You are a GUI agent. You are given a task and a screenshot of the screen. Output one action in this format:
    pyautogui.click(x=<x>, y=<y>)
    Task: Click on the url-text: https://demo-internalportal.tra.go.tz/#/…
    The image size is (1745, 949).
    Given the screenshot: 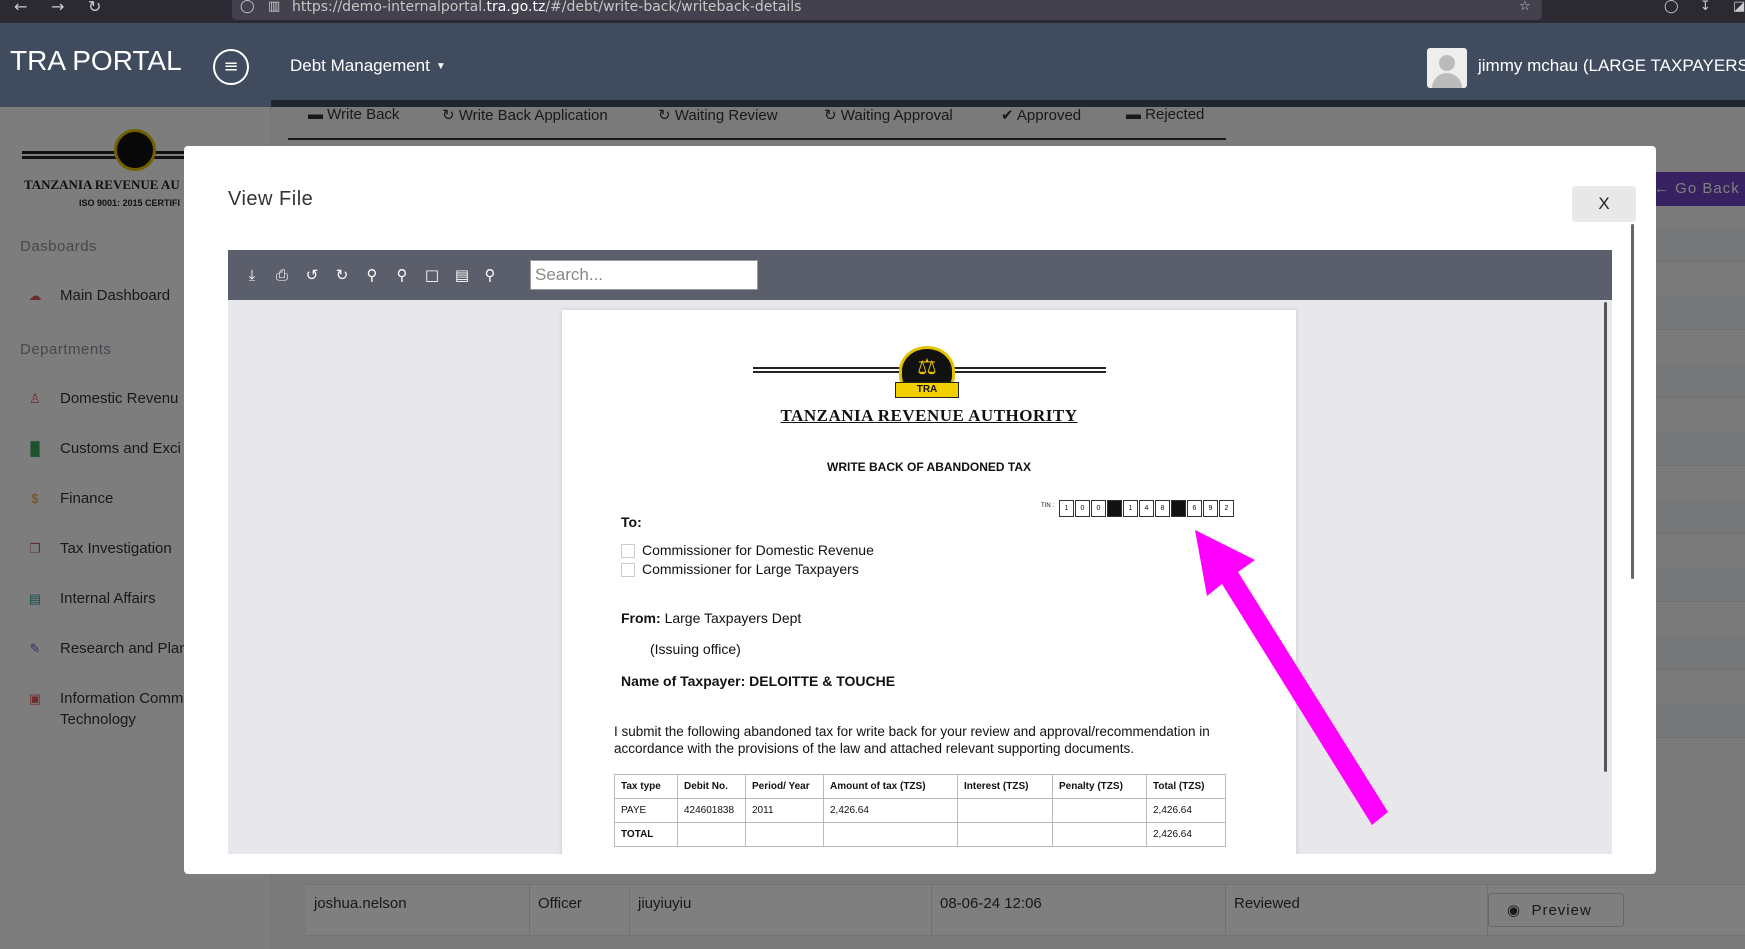 What is the action you would take?
    pyautogui.click(x=546, y=7)
    